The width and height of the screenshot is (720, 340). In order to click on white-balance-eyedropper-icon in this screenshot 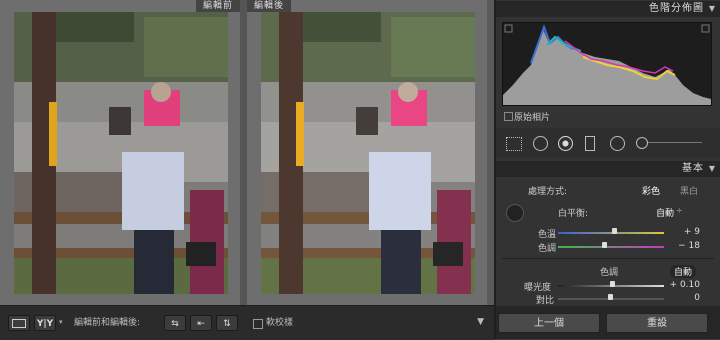, I will do `click(515, 213)`.